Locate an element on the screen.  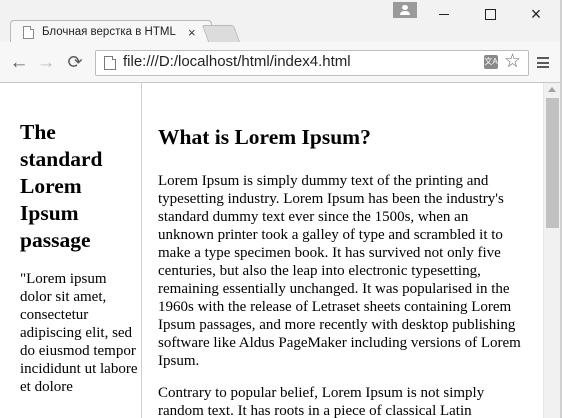
bookmark-star-icon: ☆ is located at coordinates (512, 62).